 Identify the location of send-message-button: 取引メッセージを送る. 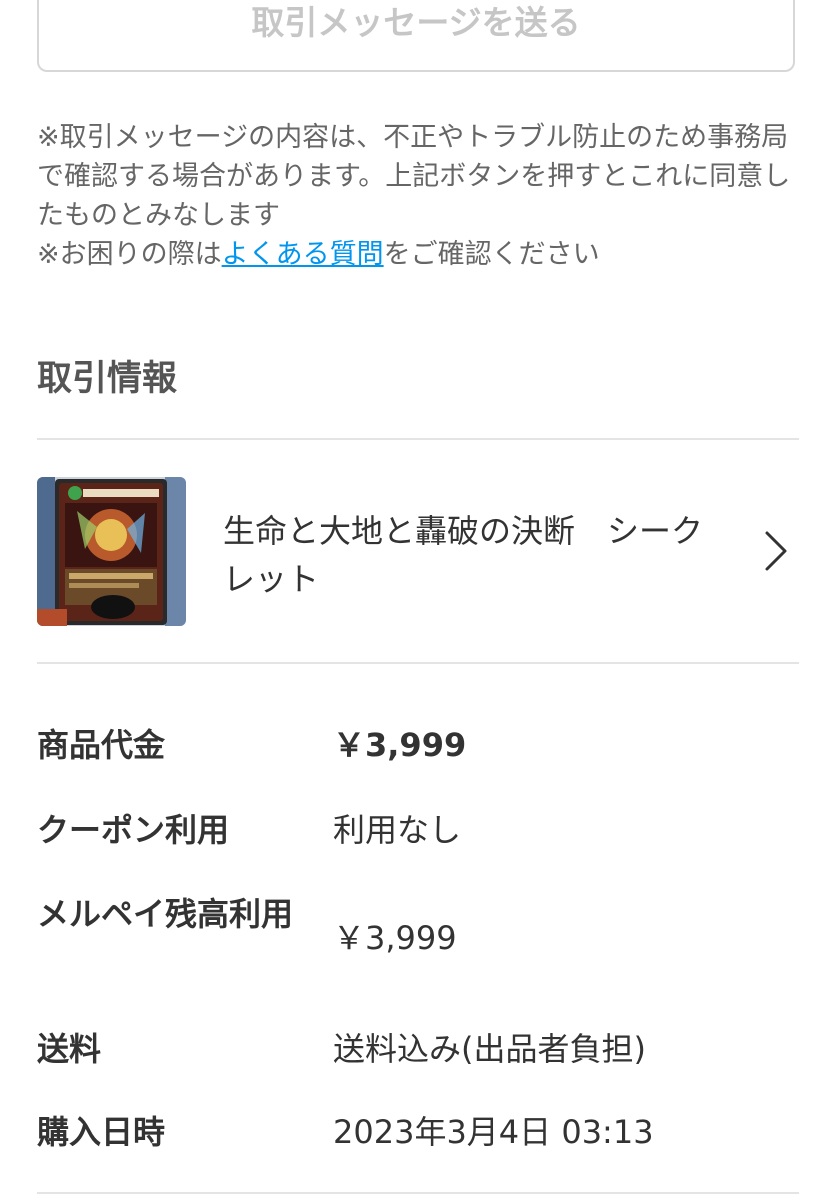
(416, 36).